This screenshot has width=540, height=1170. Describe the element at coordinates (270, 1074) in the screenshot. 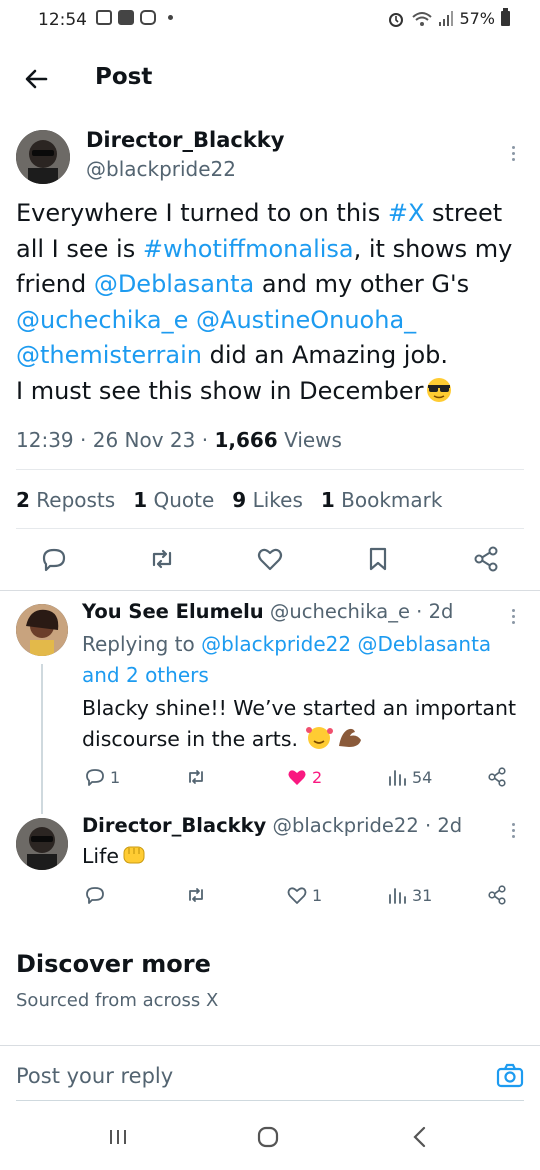

I see `reply-composer: Post your reply` at that location.